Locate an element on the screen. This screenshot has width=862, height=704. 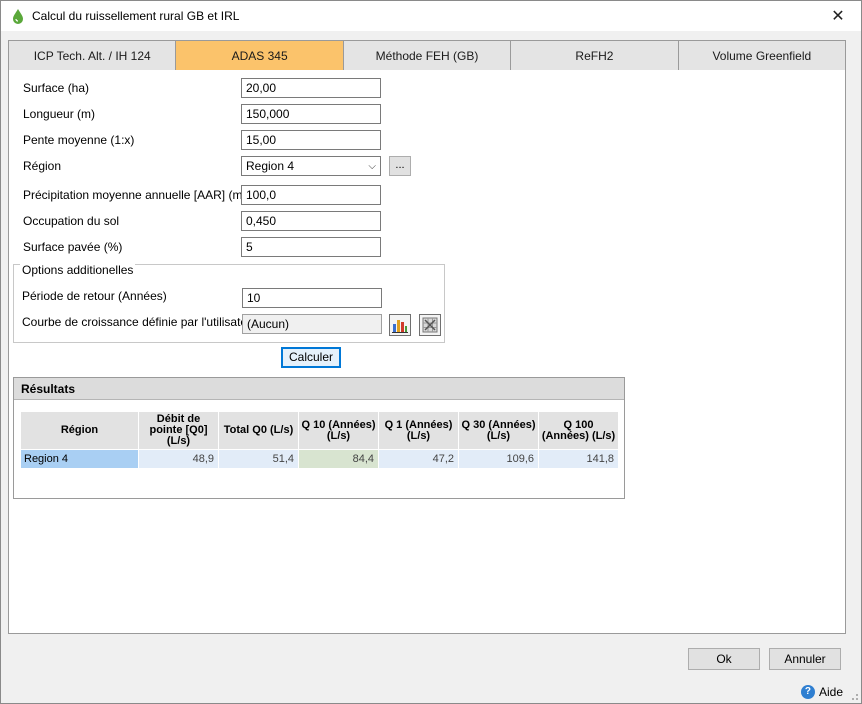
cell-q10: 84,4 is located at coordinates (338, 459).